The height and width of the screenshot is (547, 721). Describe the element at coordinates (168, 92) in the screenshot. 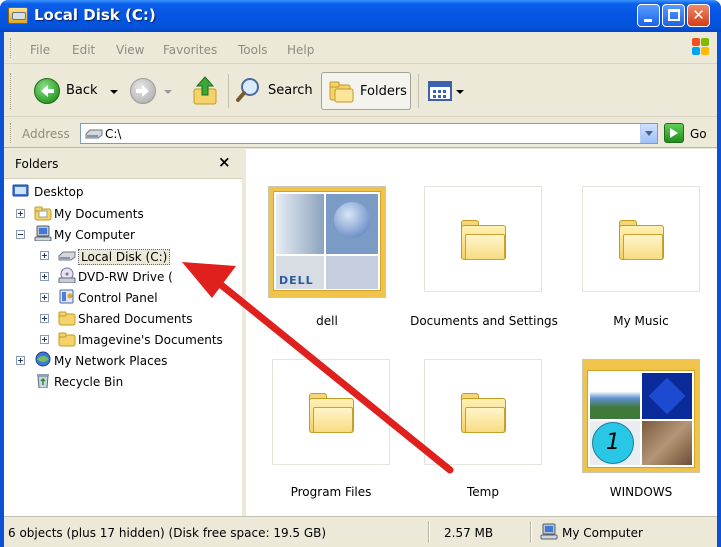

I see `forward-dropdown-icon` at that location.